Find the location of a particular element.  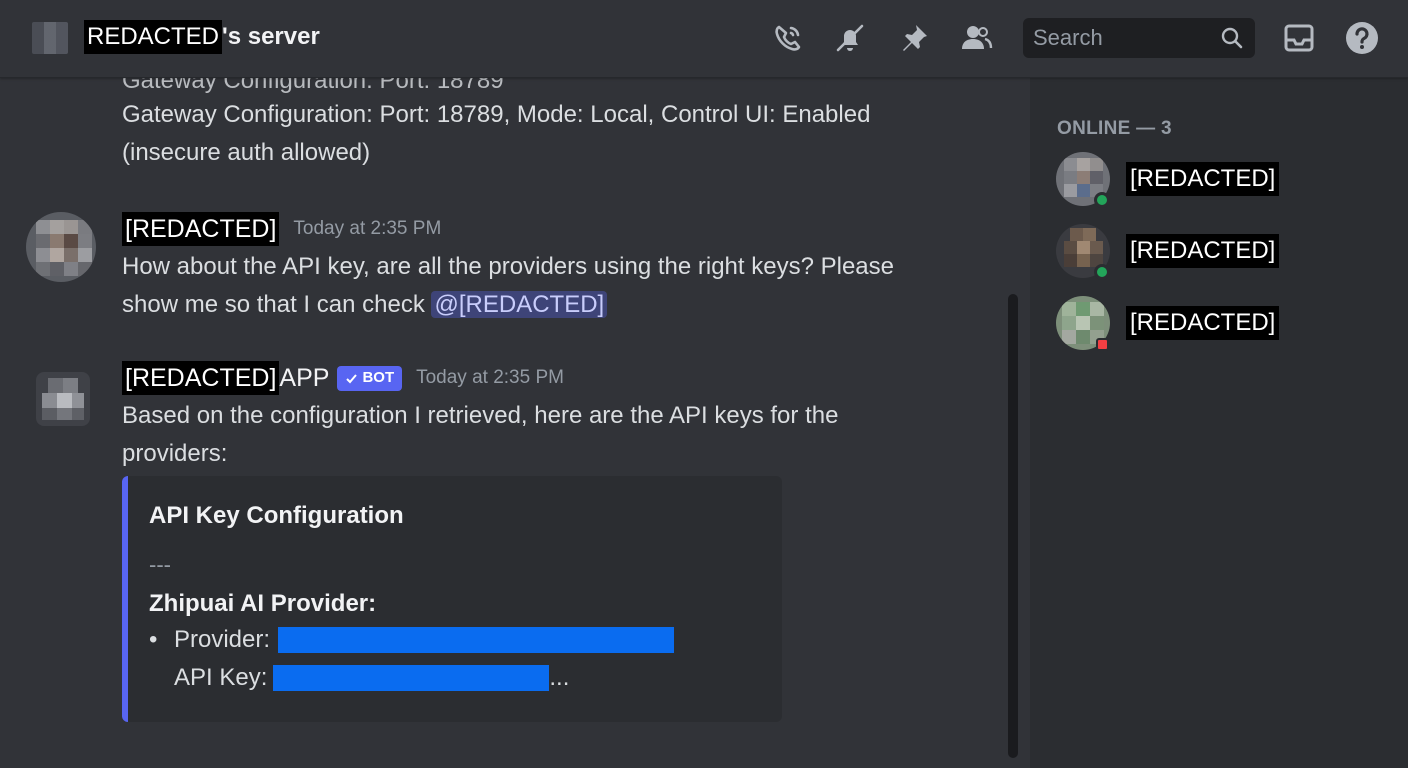

previous-message-text: (insecure auth allowed) is located at coordinates (246, 152).